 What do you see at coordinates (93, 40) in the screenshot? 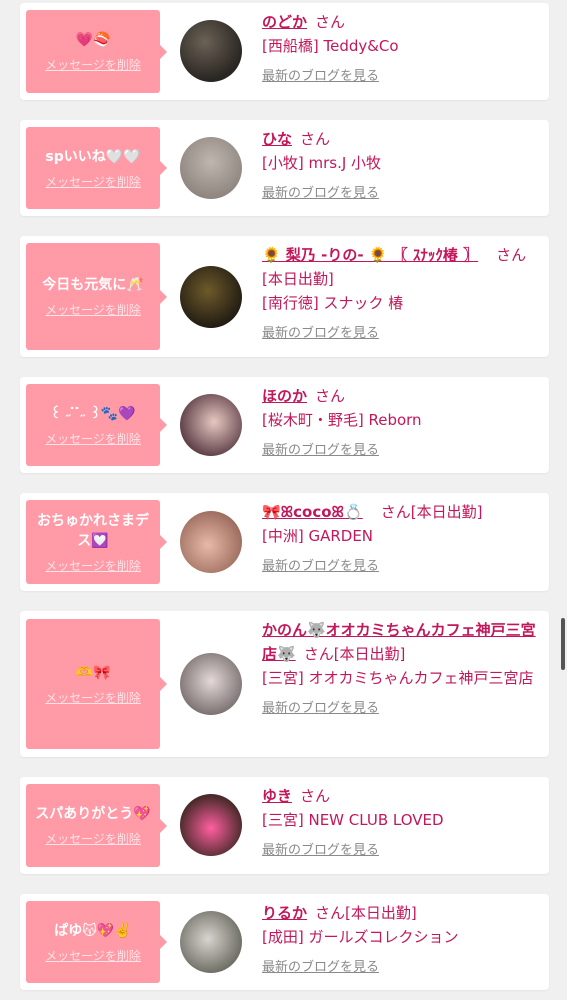
I see `message-text: 💗🍣` at bounding box center [93, 40].